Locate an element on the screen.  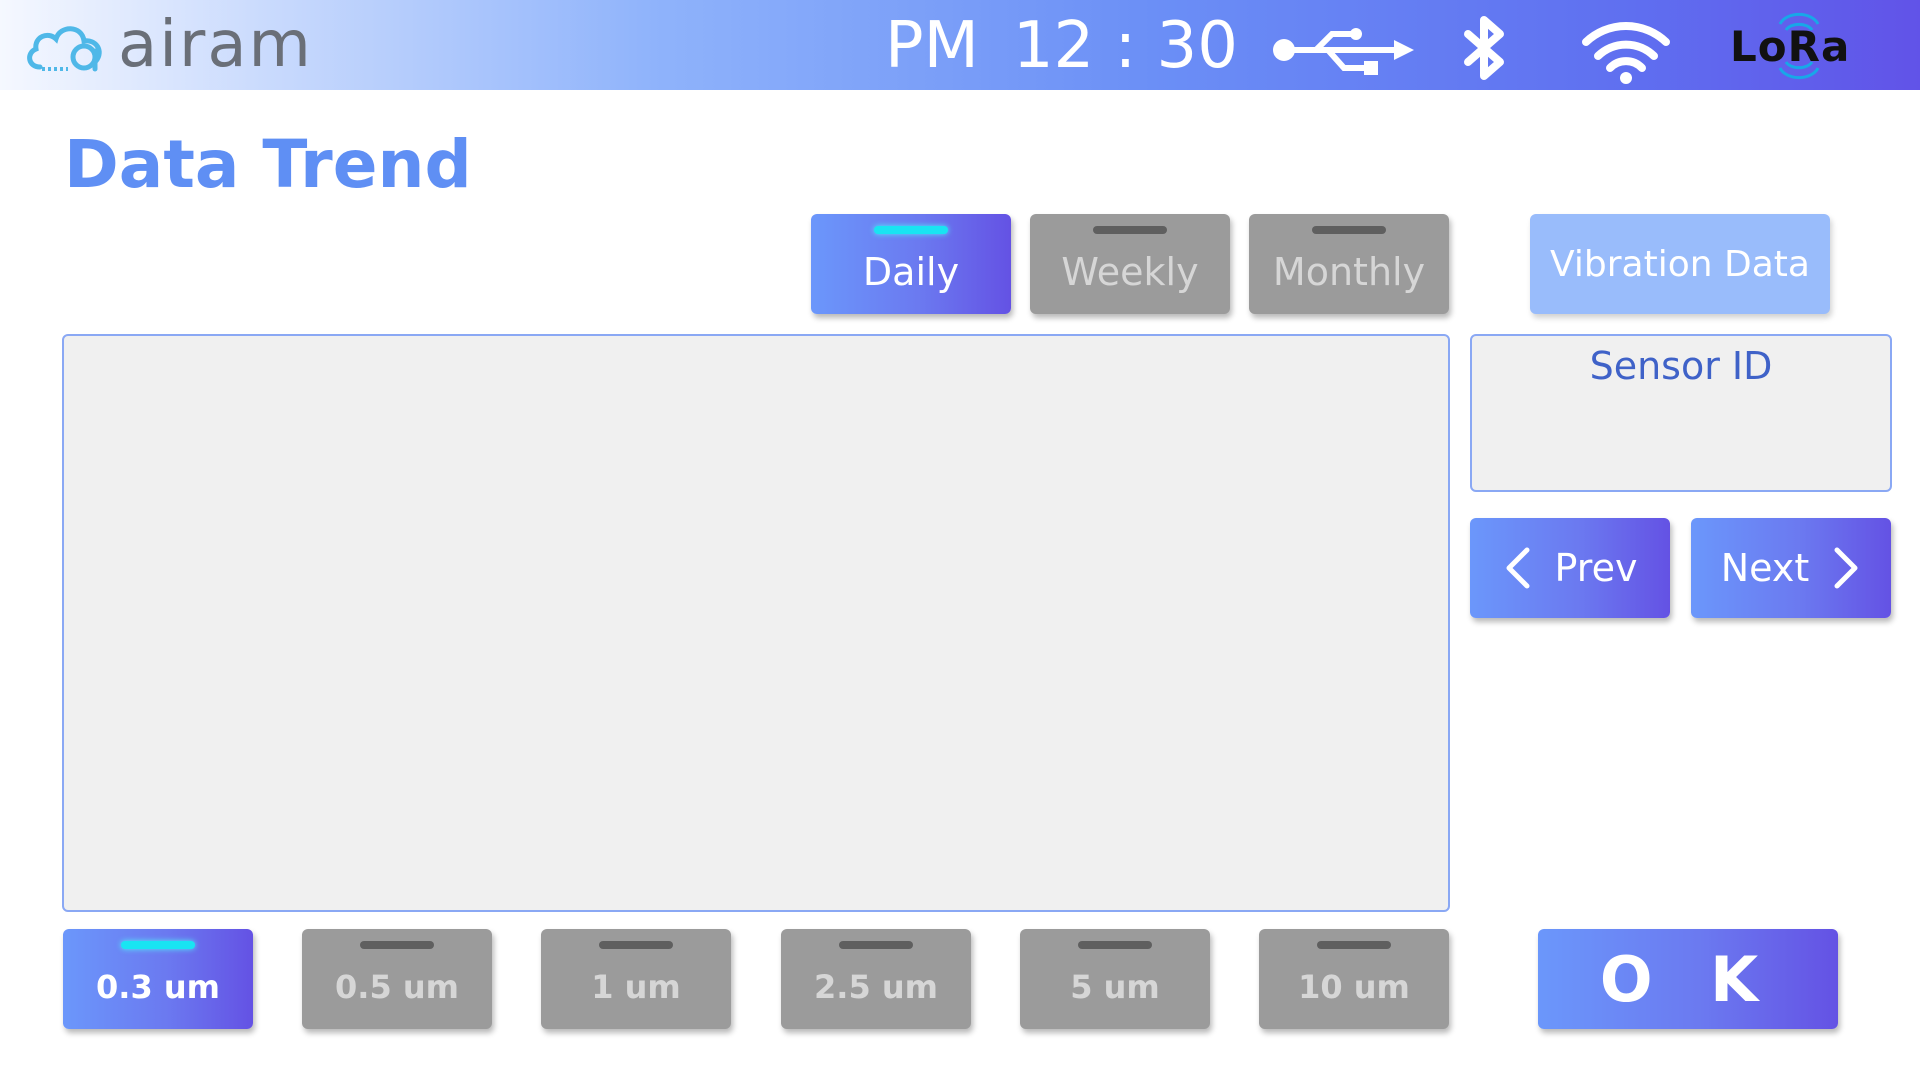
usb-icon is located at coordinates (1343, 51).